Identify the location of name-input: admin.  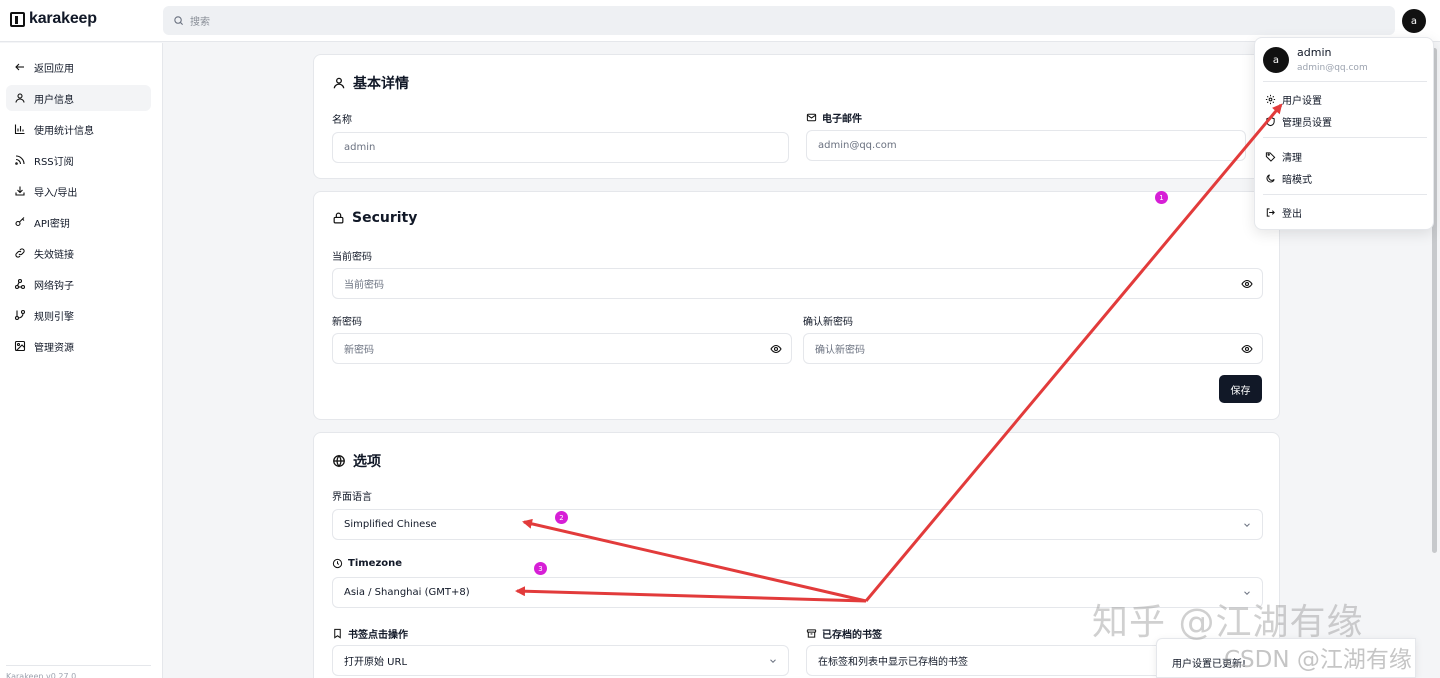
(560, 147).